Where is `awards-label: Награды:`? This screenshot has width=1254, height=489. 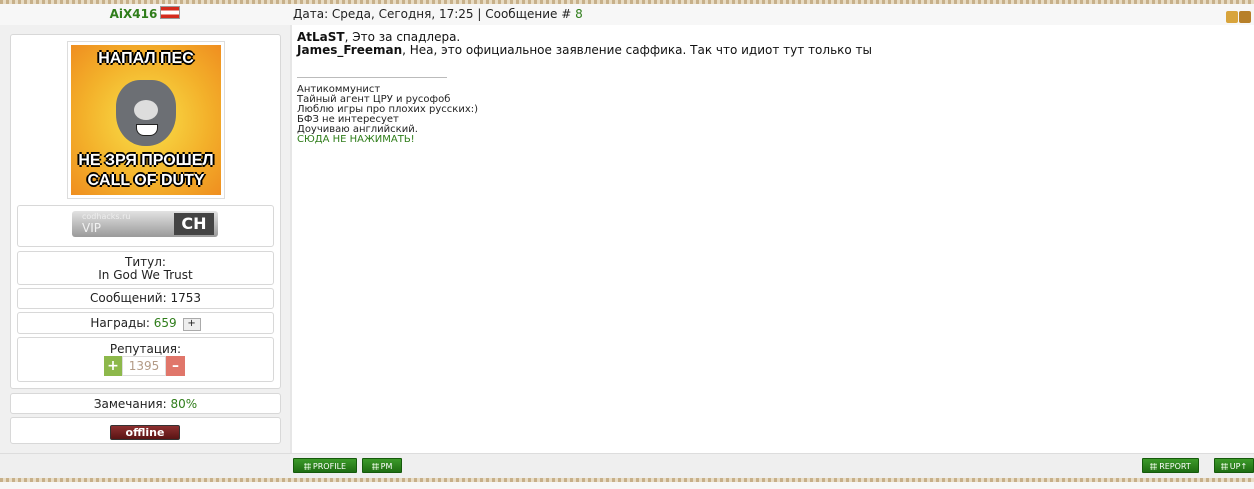 awards-label: Награды: is located at coordinates (120, 323).